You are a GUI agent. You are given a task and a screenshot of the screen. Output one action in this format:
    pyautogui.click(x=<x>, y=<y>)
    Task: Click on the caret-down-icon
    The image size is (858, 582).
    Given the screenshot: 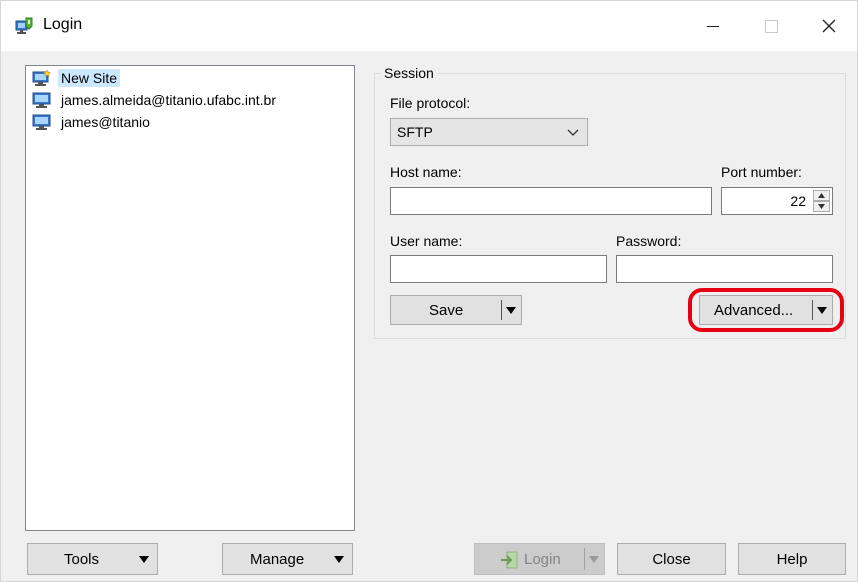 What is the action you would take?
    pyautogui.click(x=821, y=206)
    